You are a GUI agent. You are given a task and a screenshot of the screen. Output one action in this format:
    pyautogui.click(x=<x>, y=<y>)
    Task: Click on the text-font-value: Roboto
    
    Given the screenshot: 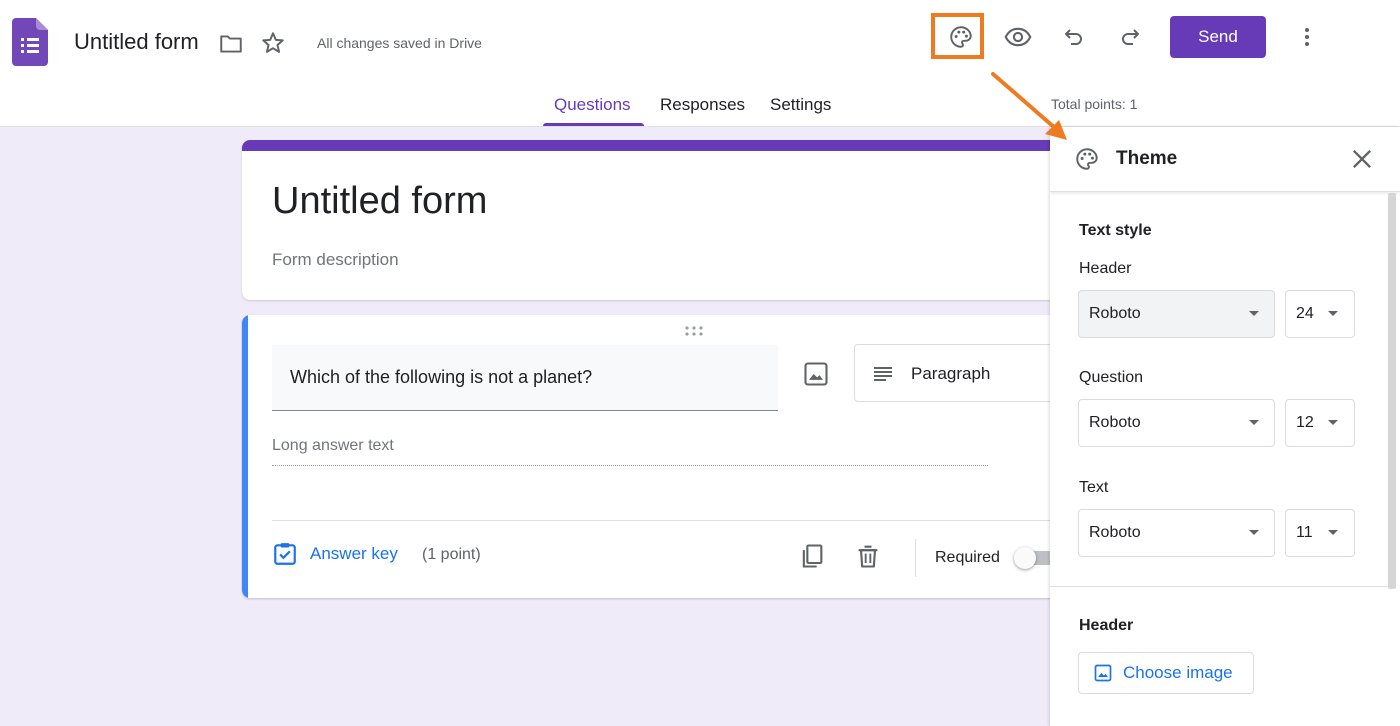 What is the action you would take?
    pyautogui.click(x=1115, y=532)
    